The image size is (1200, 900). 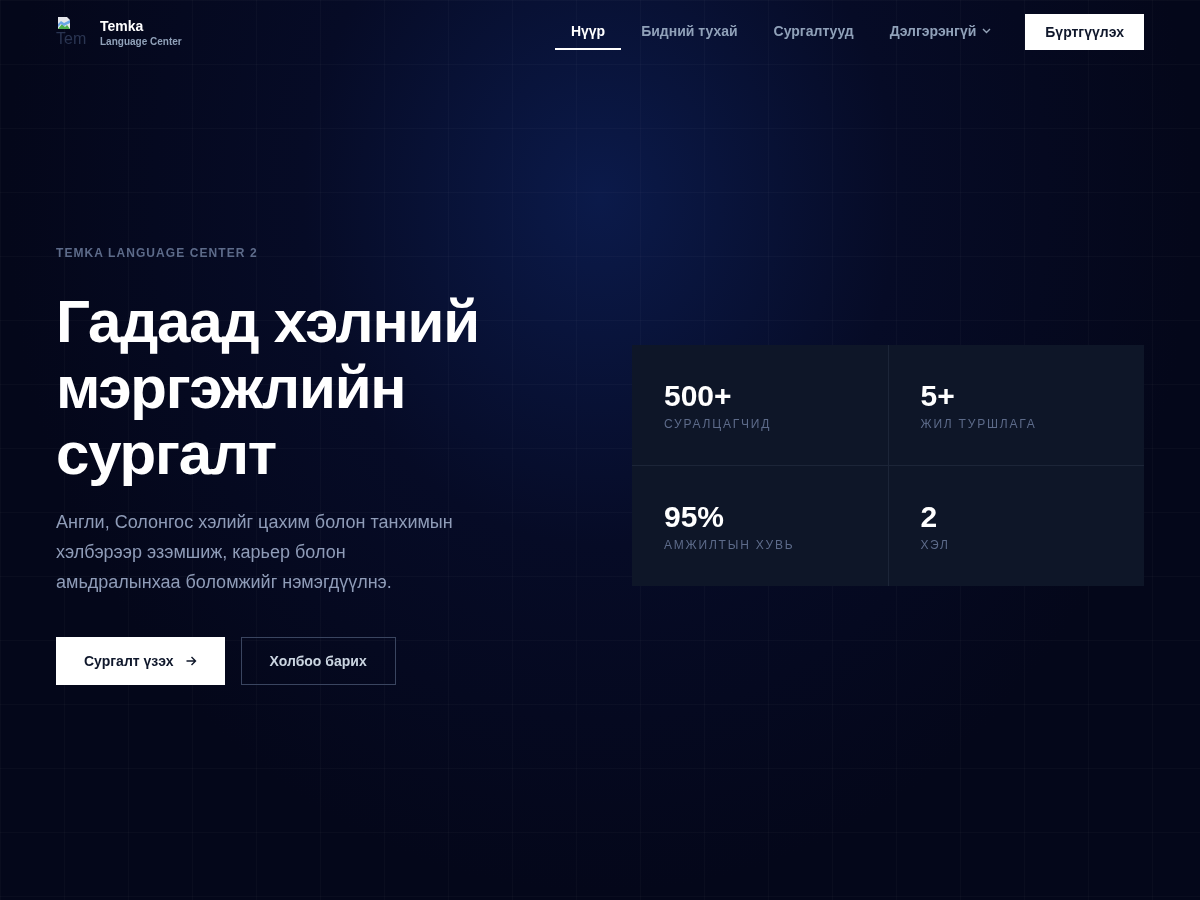 What do you see at coordinates (64, 23) in the screenshot?
I see `broken-image-icon` at bounding box center [64, 23].